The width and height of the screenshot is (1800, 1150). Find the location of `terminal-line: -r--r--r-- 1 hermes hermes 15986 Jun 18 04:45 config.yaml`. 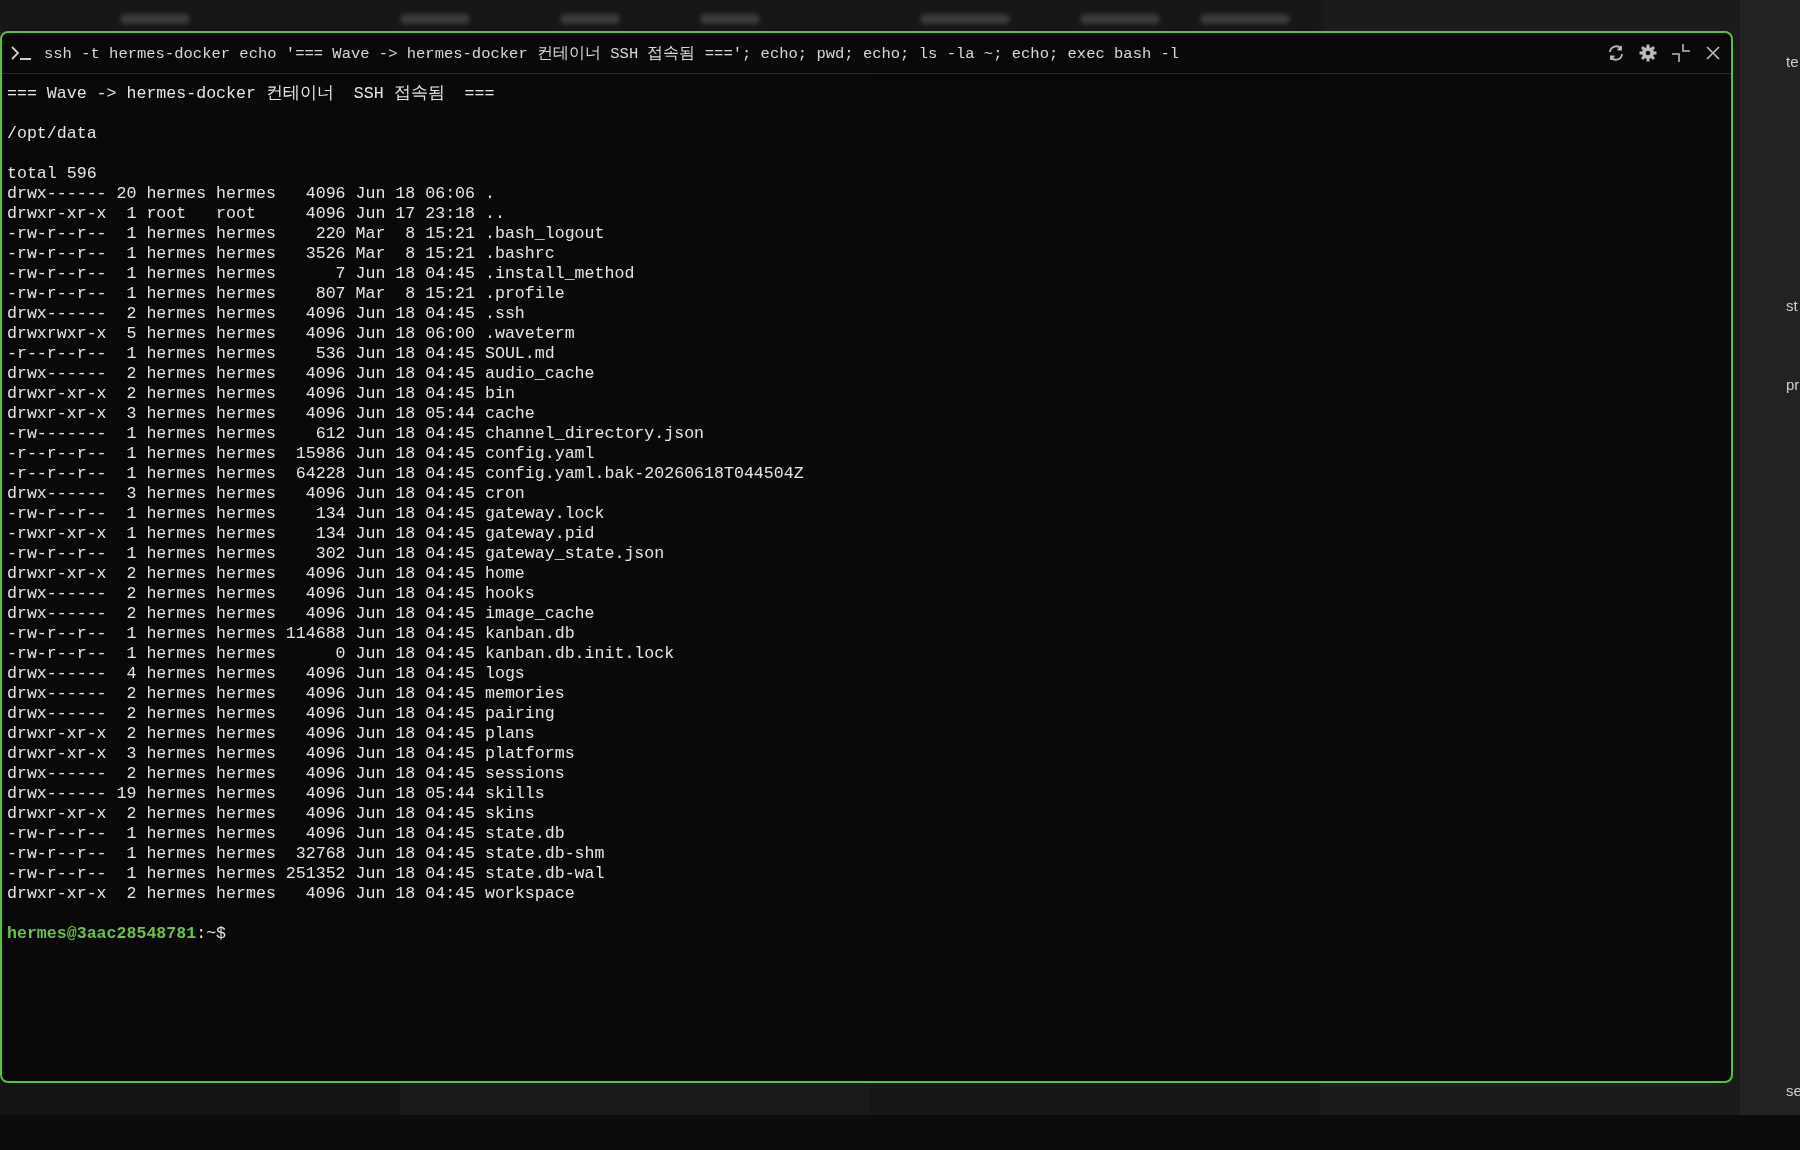

terminal-line: -r--r--r-- 1 hermes hermes 15986 Jun 18 04:45 config.yaml is located at coordinates (301, 454).